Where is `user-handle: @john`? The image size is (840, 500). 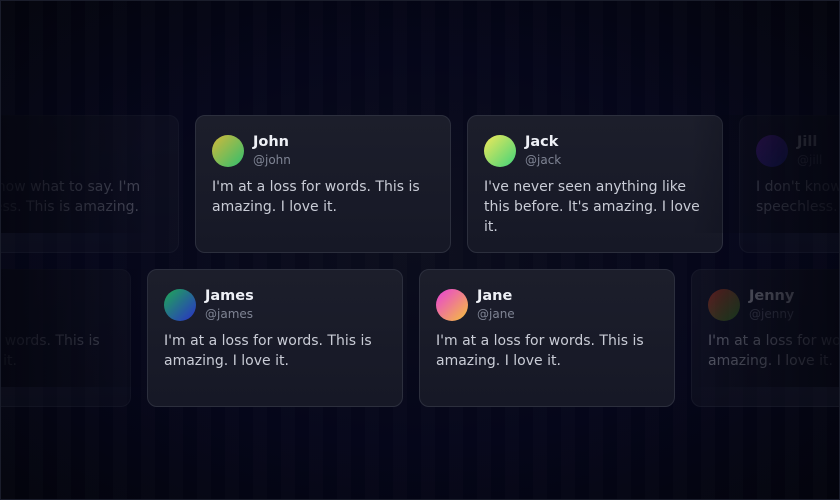
user-handle: @john is located at coordinates (272, 160).